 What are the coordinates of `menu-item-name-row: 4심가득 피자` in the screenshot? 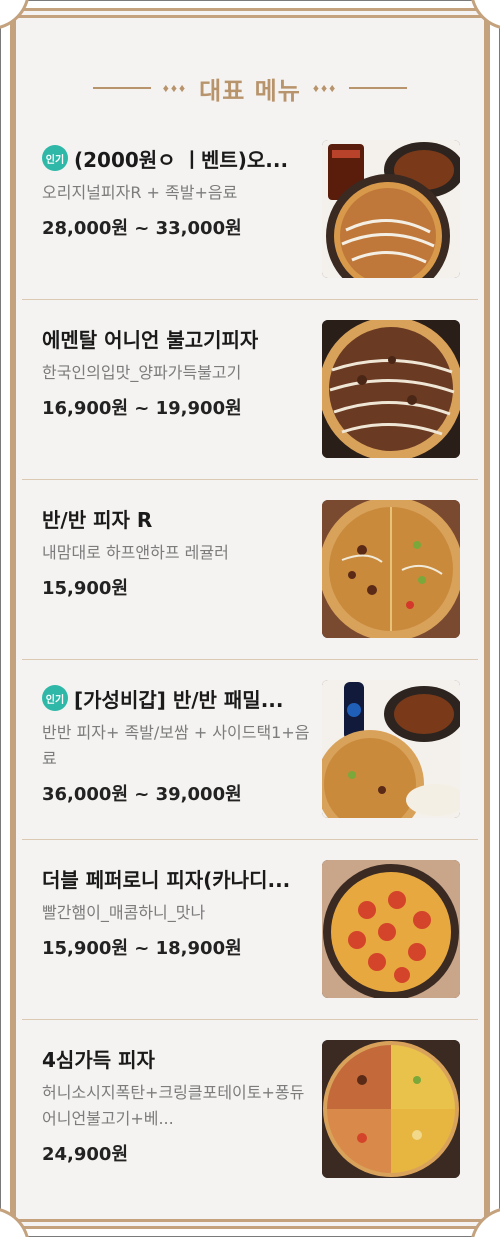 It's located at (177, 1058).